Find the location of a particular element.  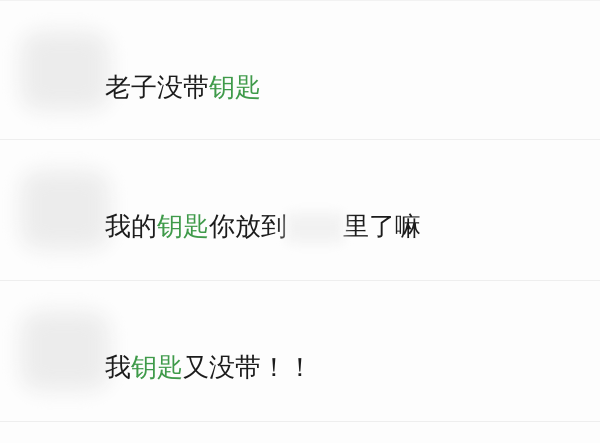

message-text: 我钥匙又没带！！ is located at coordinates (209, 368).